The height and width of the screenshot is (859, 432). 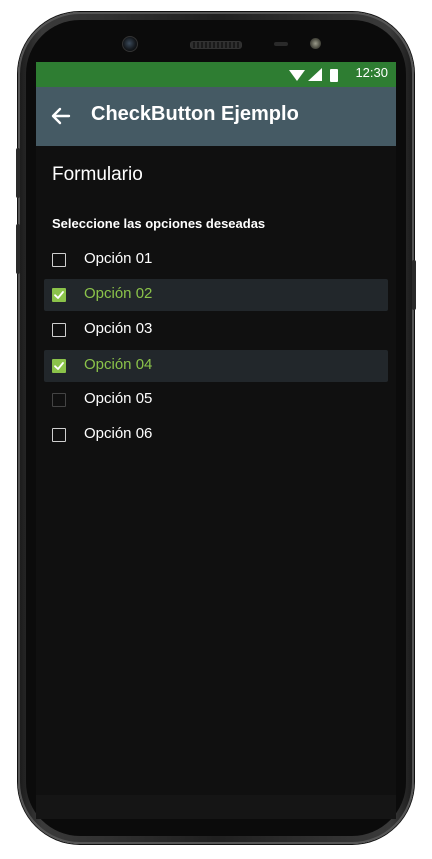 What do you see at coordinates (118, 328) in the screenshot?
I see `option-label: Opción 03` at bounding box center [118, 328].